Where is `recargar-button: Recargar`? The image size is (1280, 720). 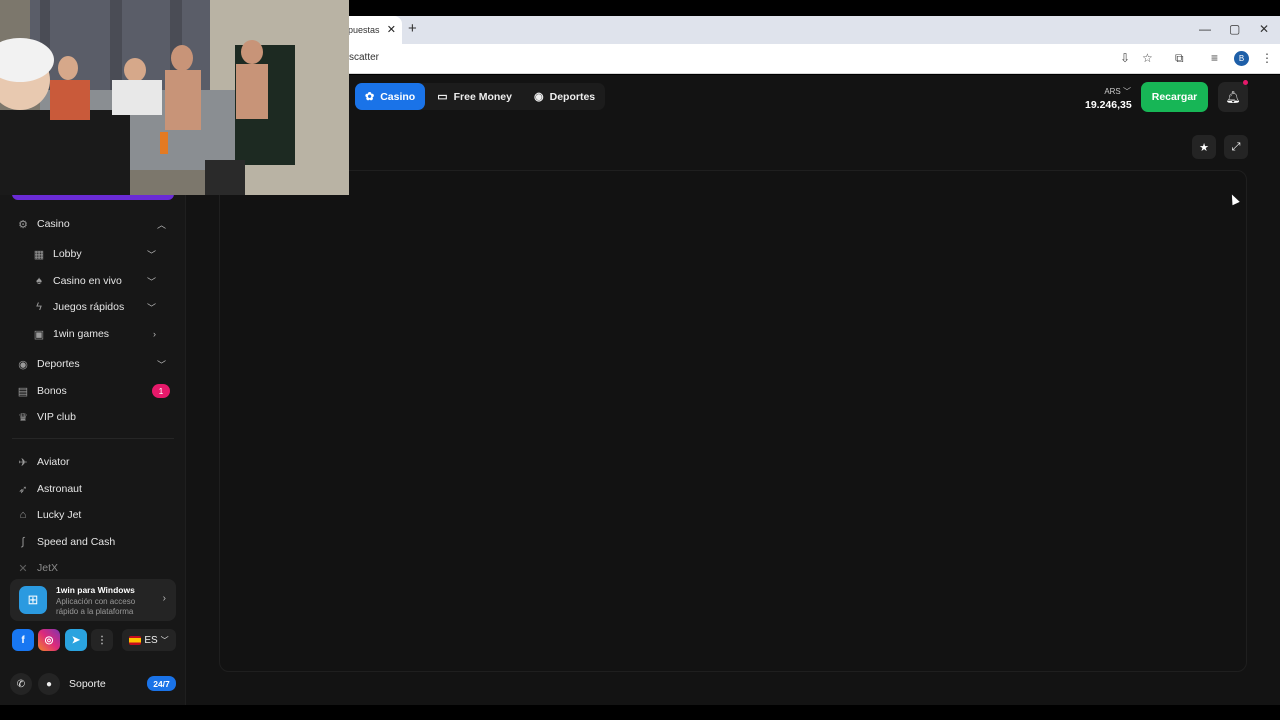 recargar-button: Recargar is located at coordinates (1174, 97).